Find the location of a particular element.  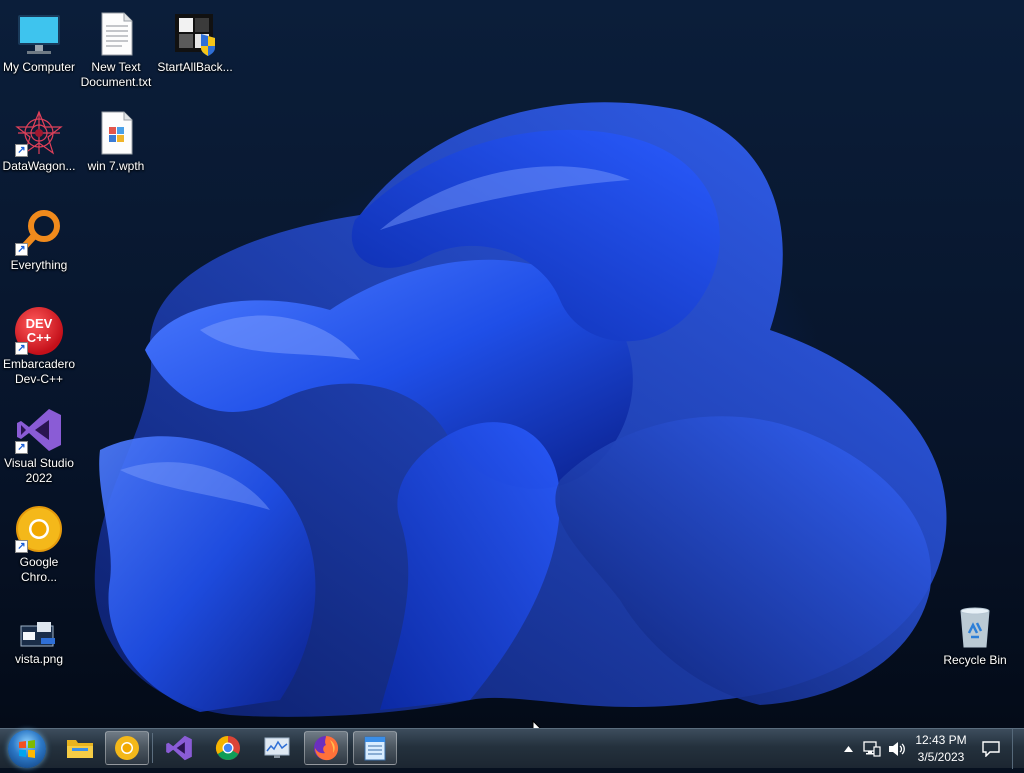

tray-network is located at coordinates (872, 749).